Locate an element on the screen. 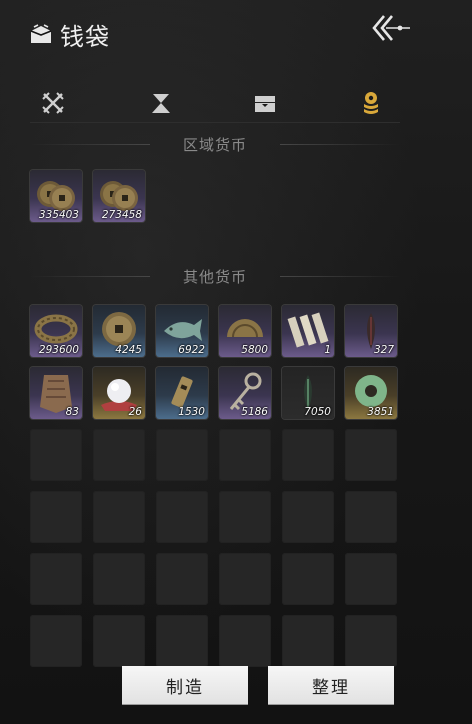 The width and height of the screenshot is (472, 724). hourglass-icon is located at coordinates (161, 103).